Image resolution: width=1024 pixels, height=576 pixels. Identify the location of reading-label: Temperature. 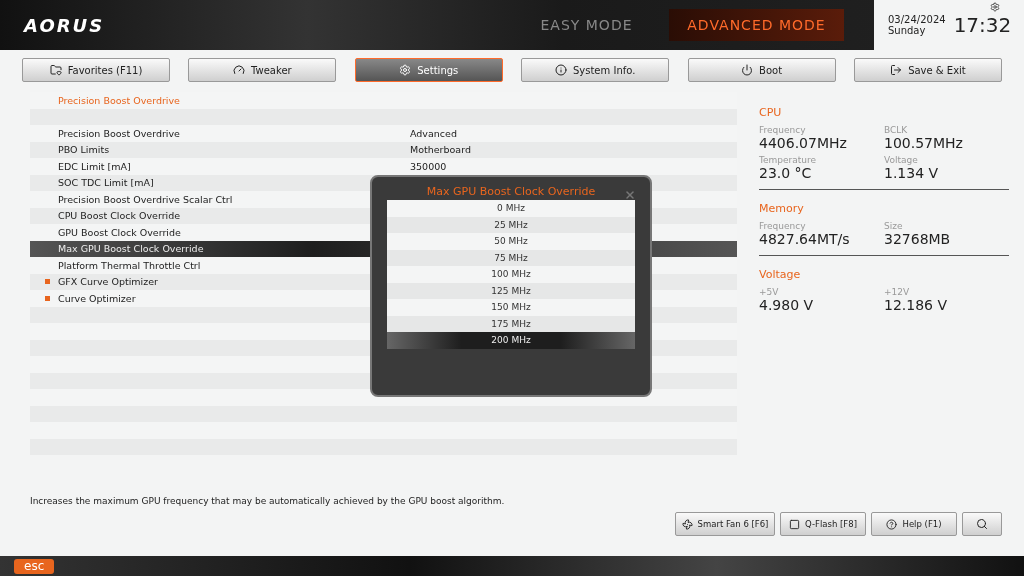
(788, 160).